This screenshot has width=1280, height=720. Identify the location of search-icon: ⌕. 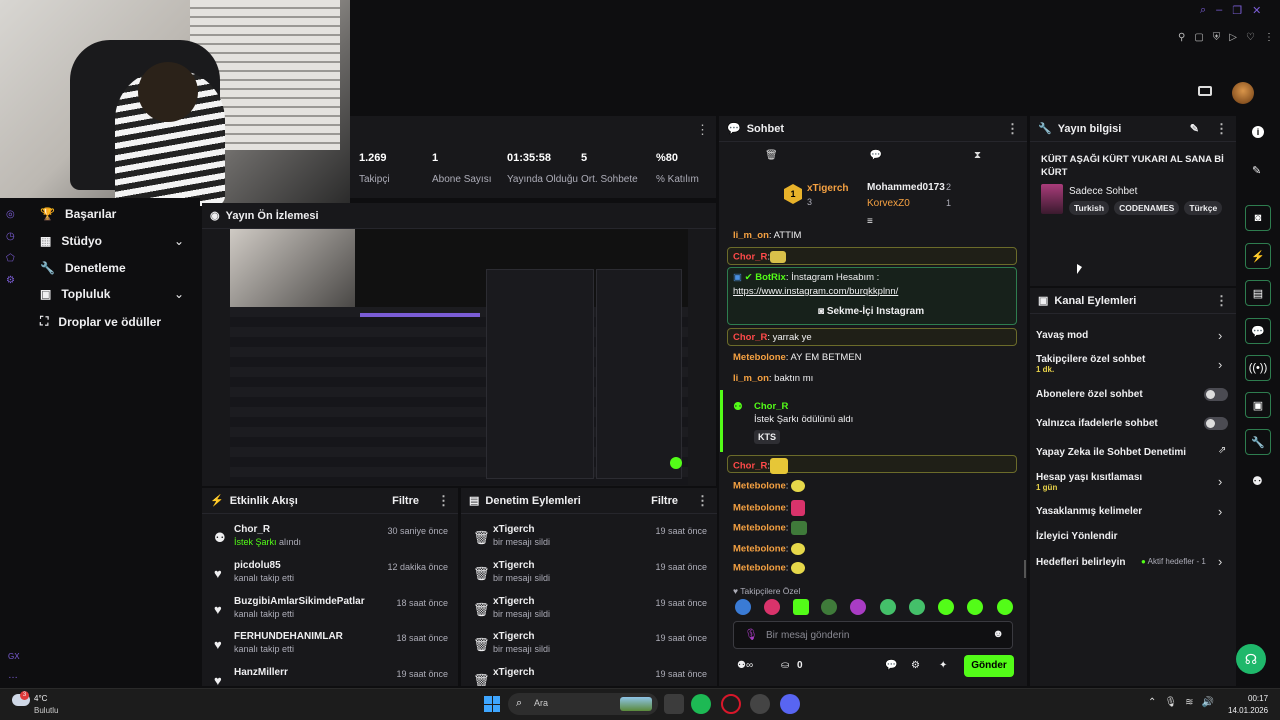
(1203, 12).